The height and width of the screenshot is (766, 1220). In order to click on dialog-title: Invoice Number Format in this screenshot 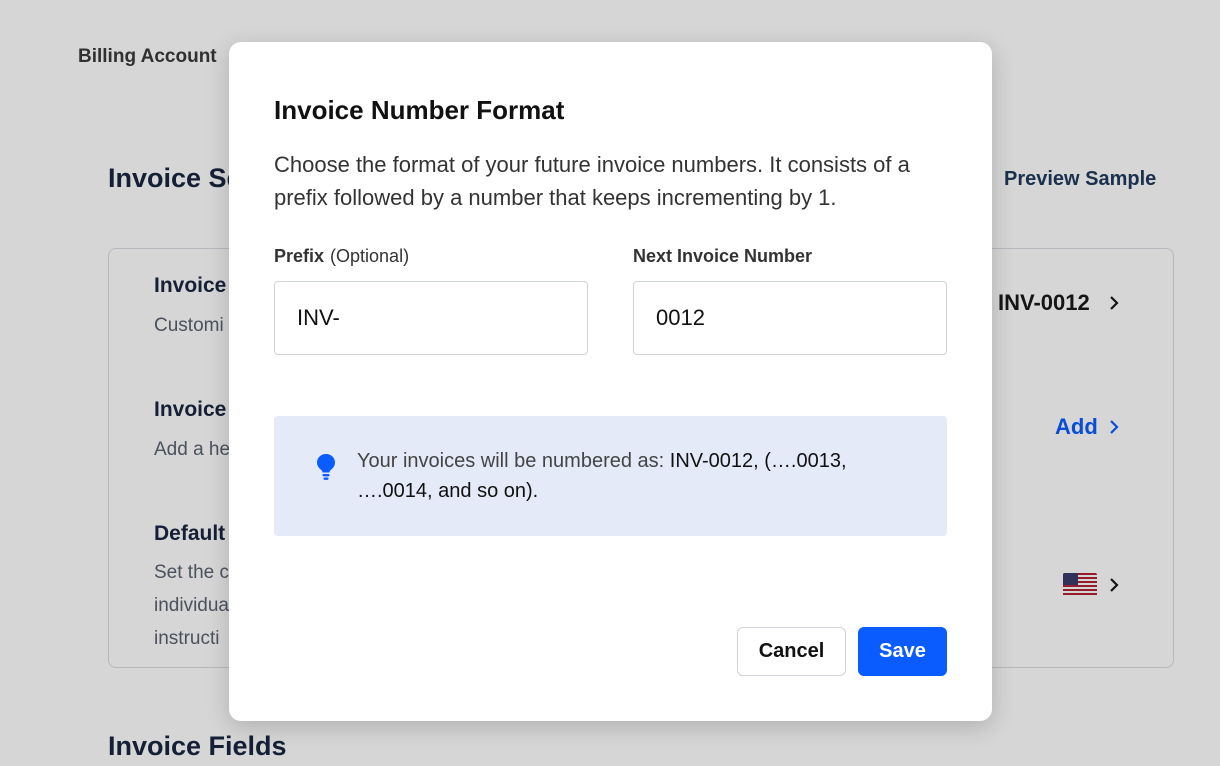, I will do `click(419, 110)`.